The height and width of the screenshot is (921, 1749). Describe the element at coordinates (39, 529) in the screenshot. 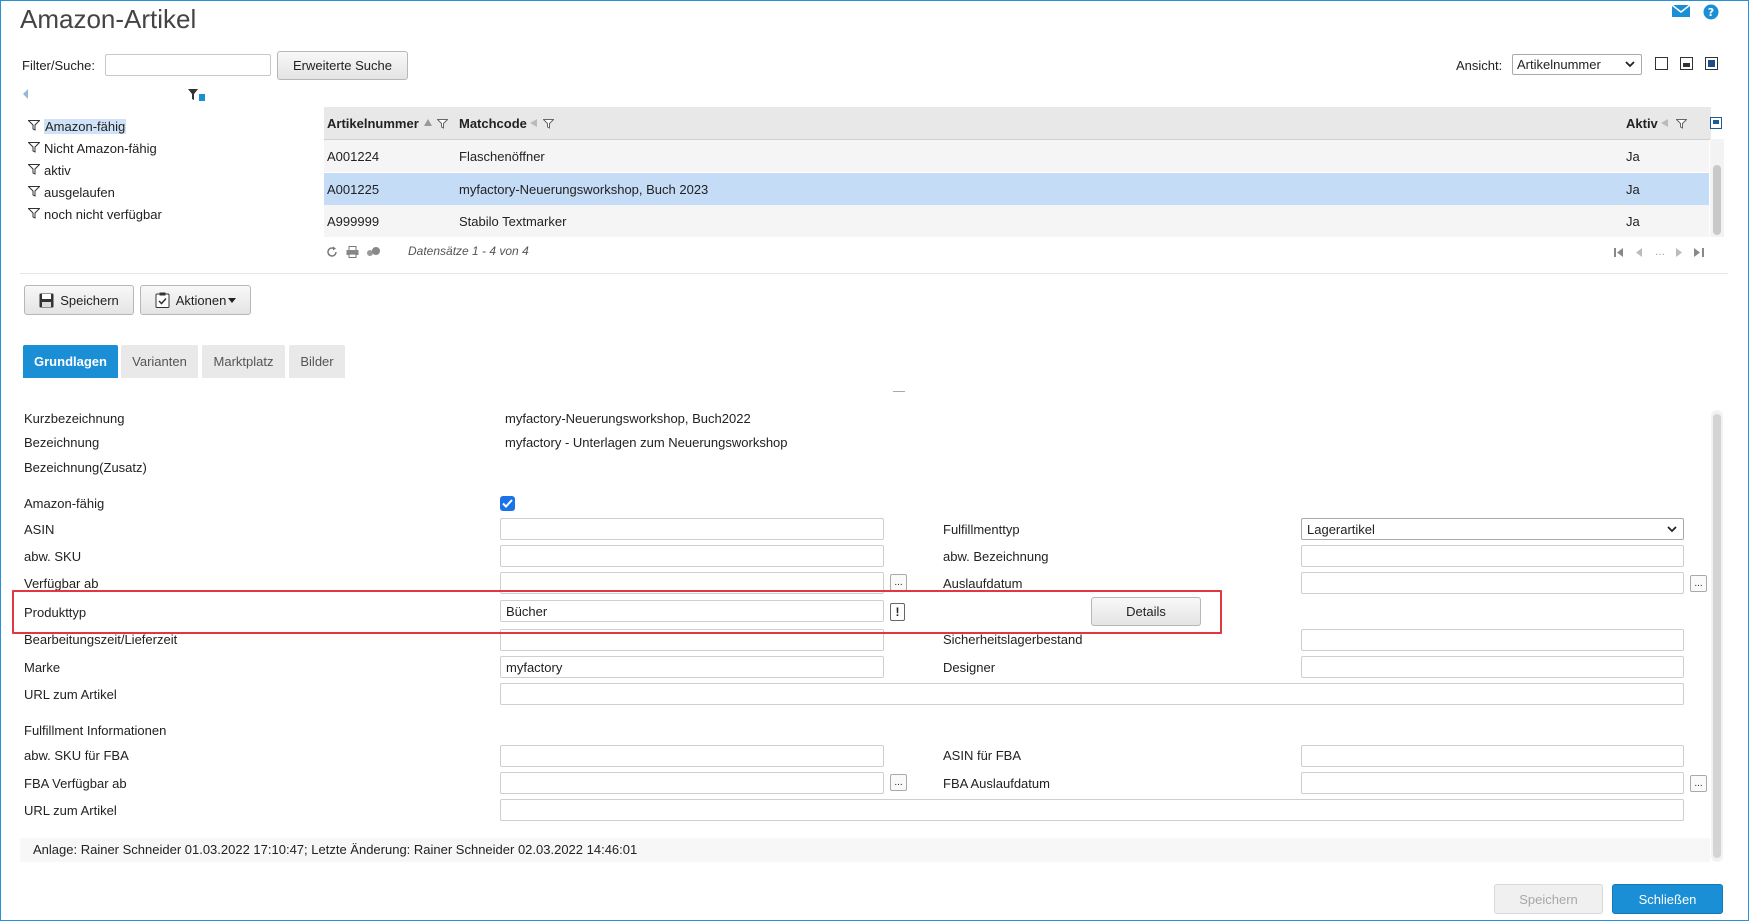

I see `asin-label: ASIN` at that location.